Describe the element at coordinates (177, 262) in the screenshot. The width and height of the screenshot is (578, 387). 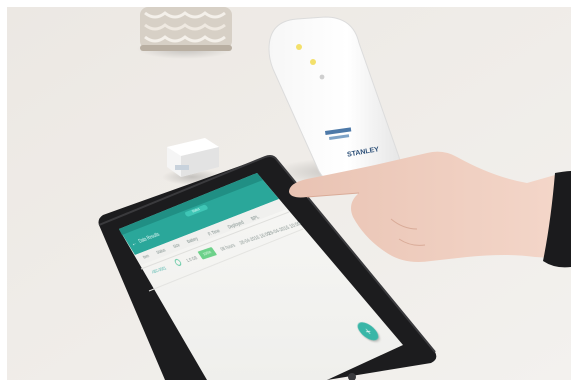
I see `status-circle-icon` at that location.